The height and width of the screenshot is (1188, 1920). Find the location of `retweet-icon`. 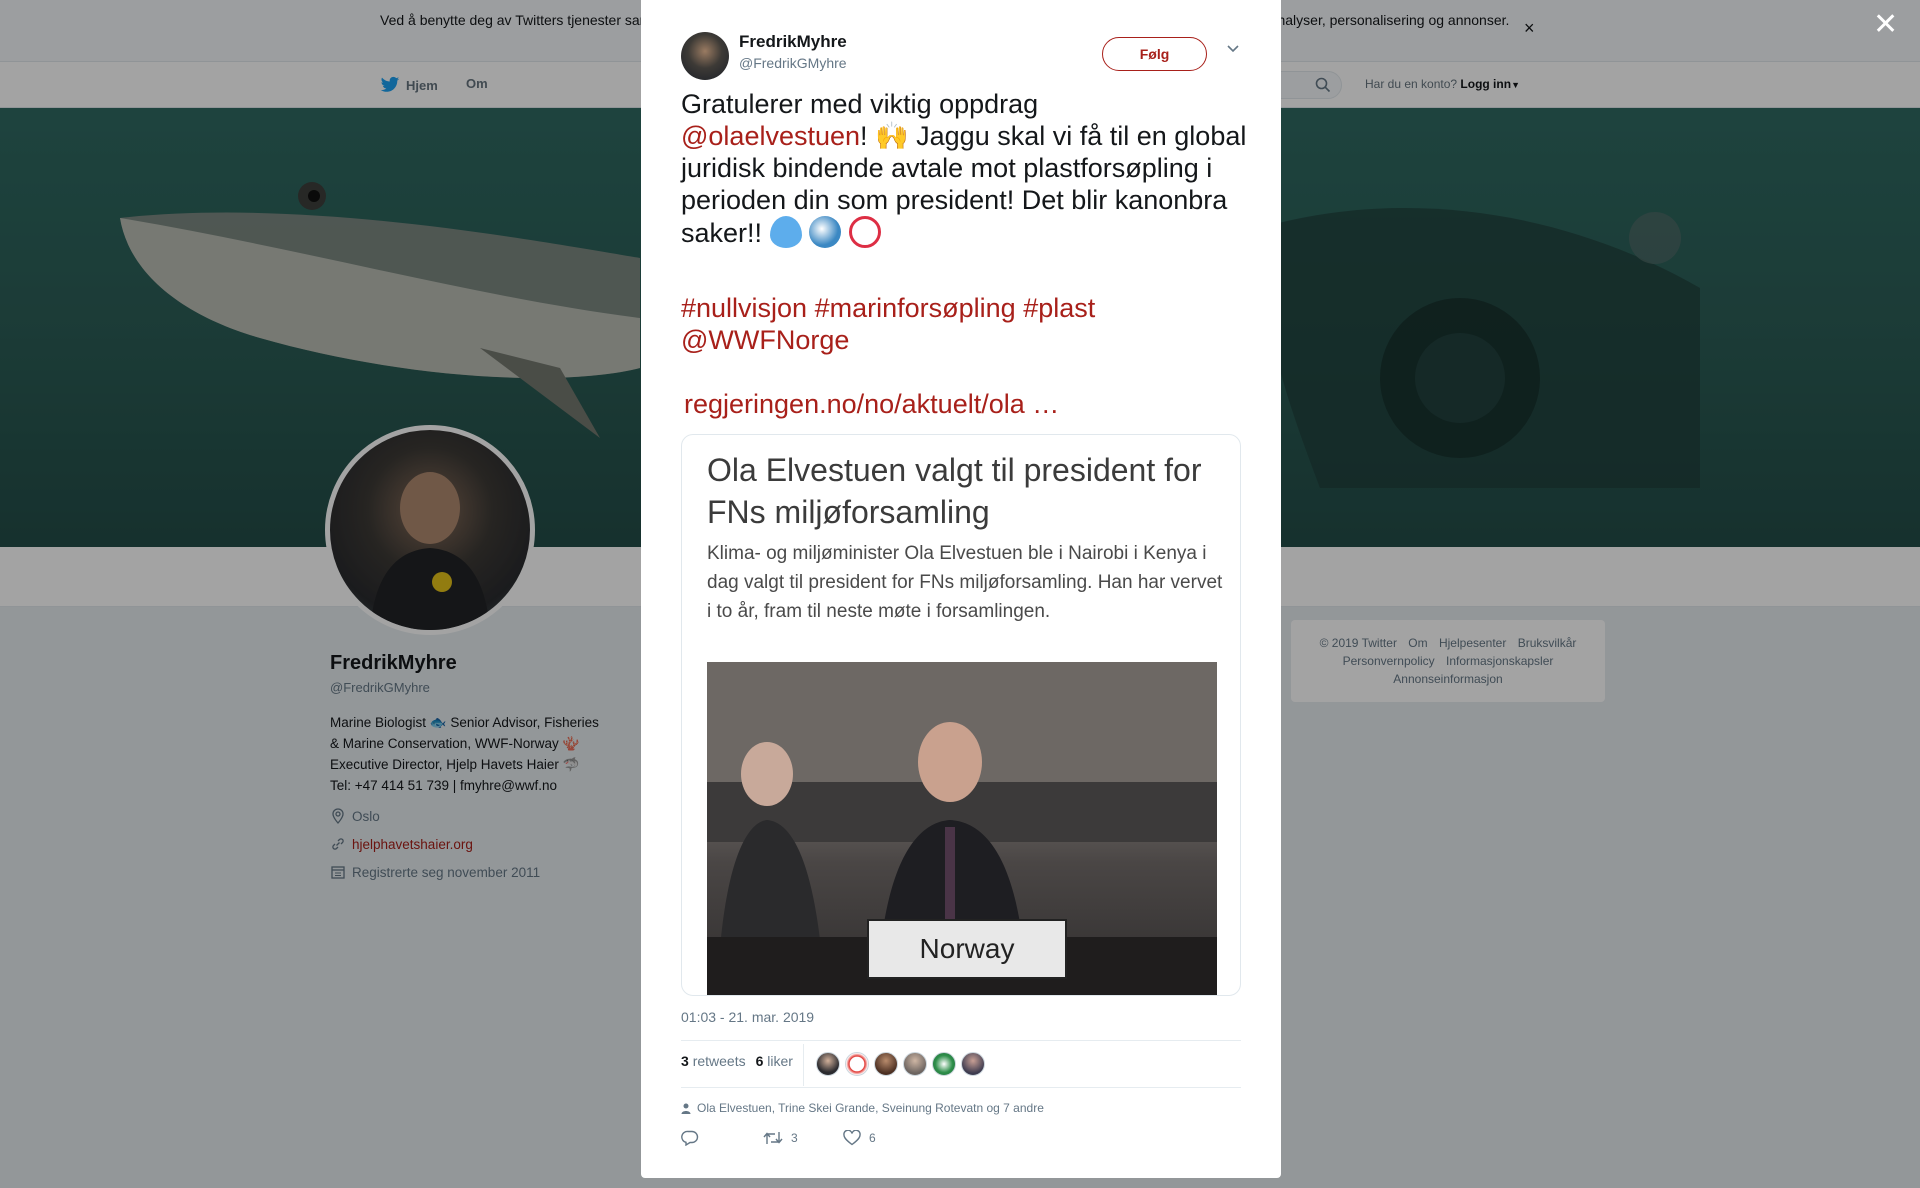

retweet-icon is located at coordinates (773, 1138).